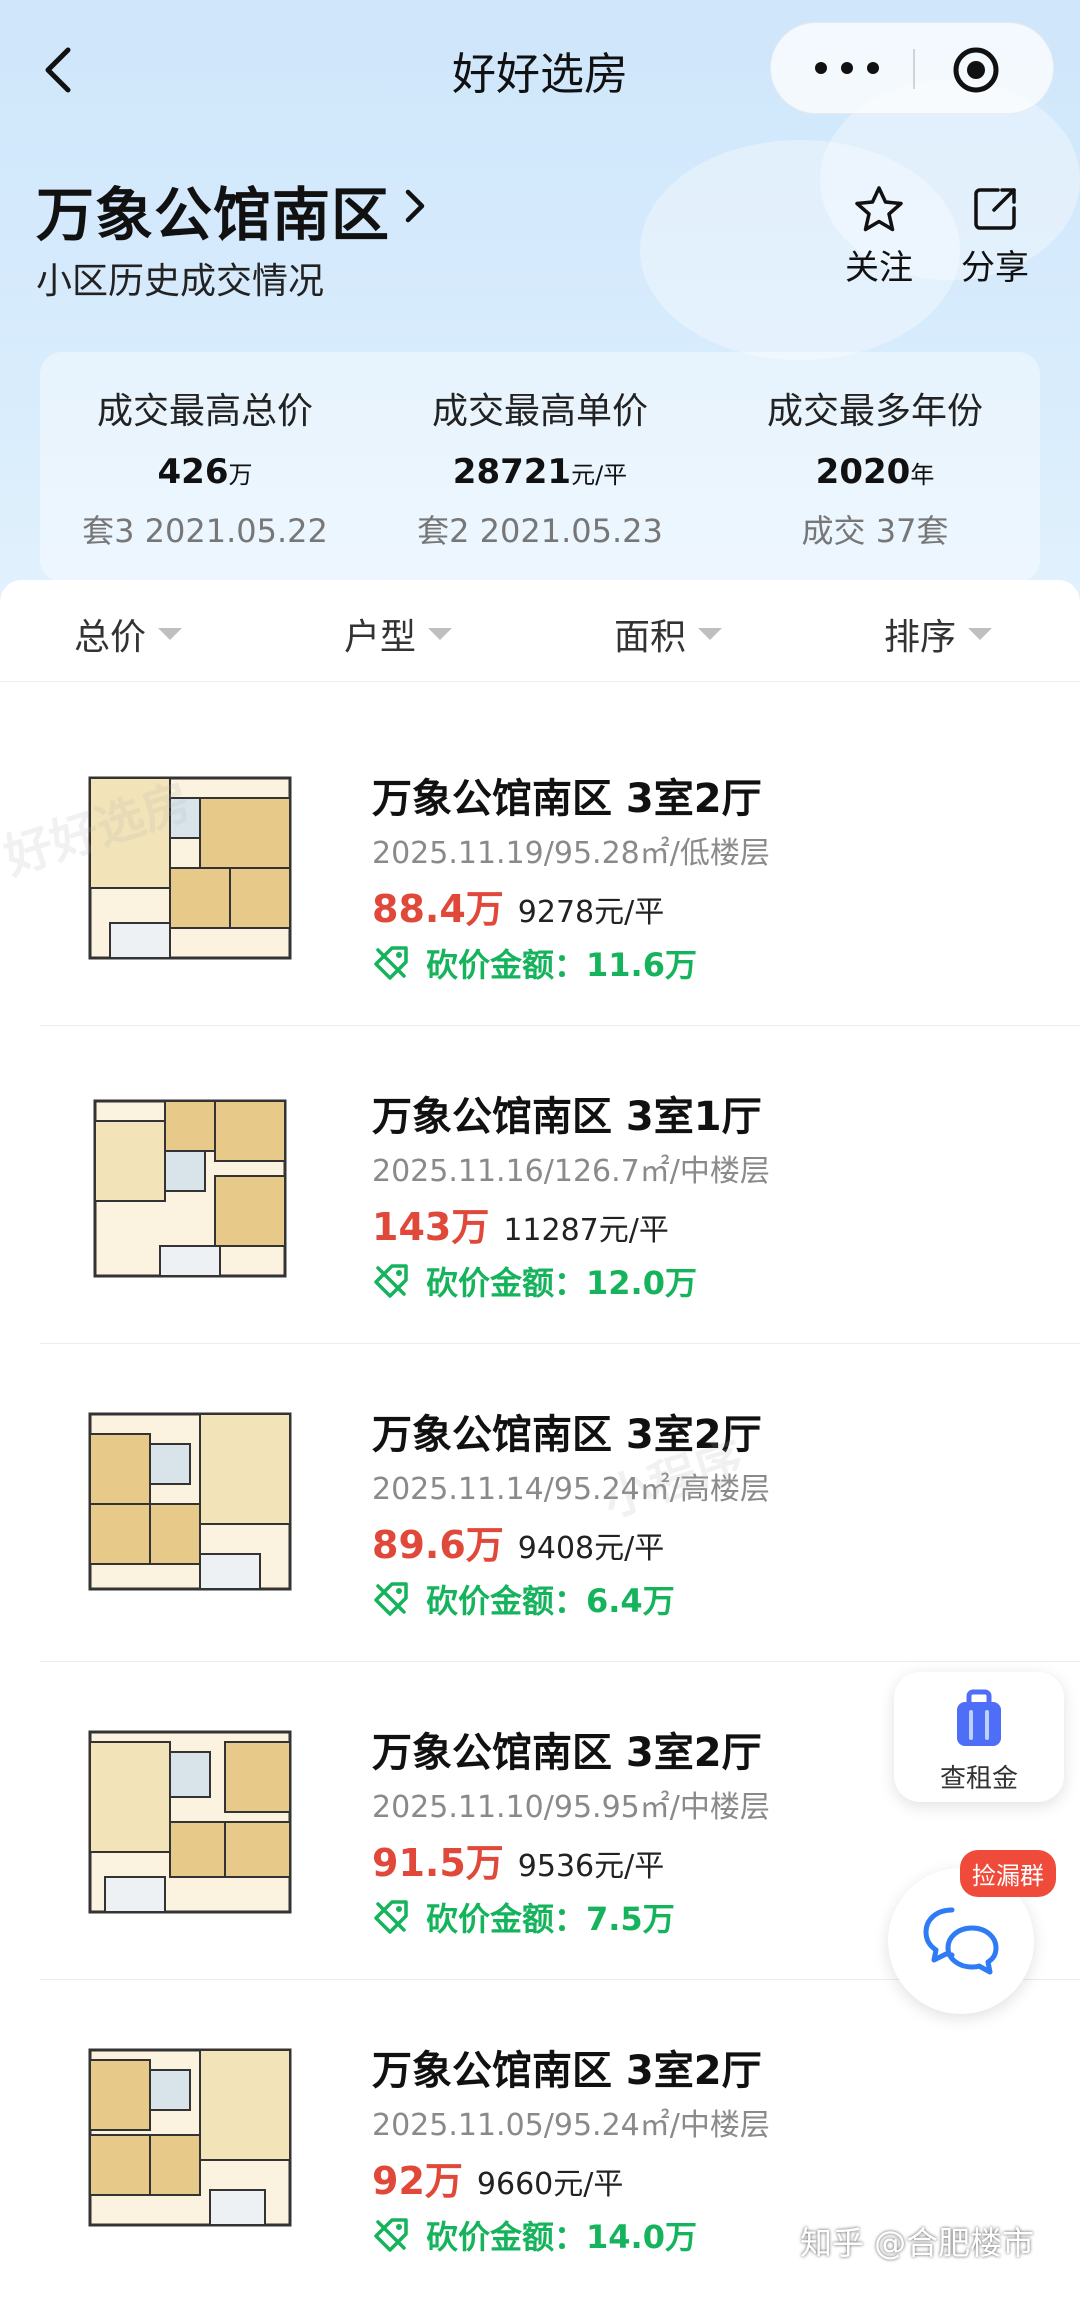 The width and height of the screenshot is (1080, 2297). Describe the element at coordinates (961, 1941) in the screenshot. I see `chat-bubbles-icon` at that location.